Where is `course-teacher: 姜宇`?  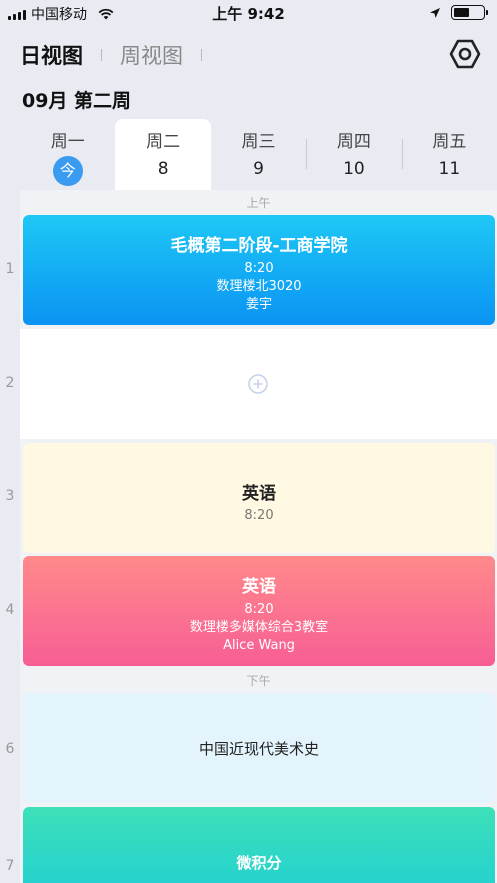 course-teacher: 姜宇 is located at coordinates (258, 304).